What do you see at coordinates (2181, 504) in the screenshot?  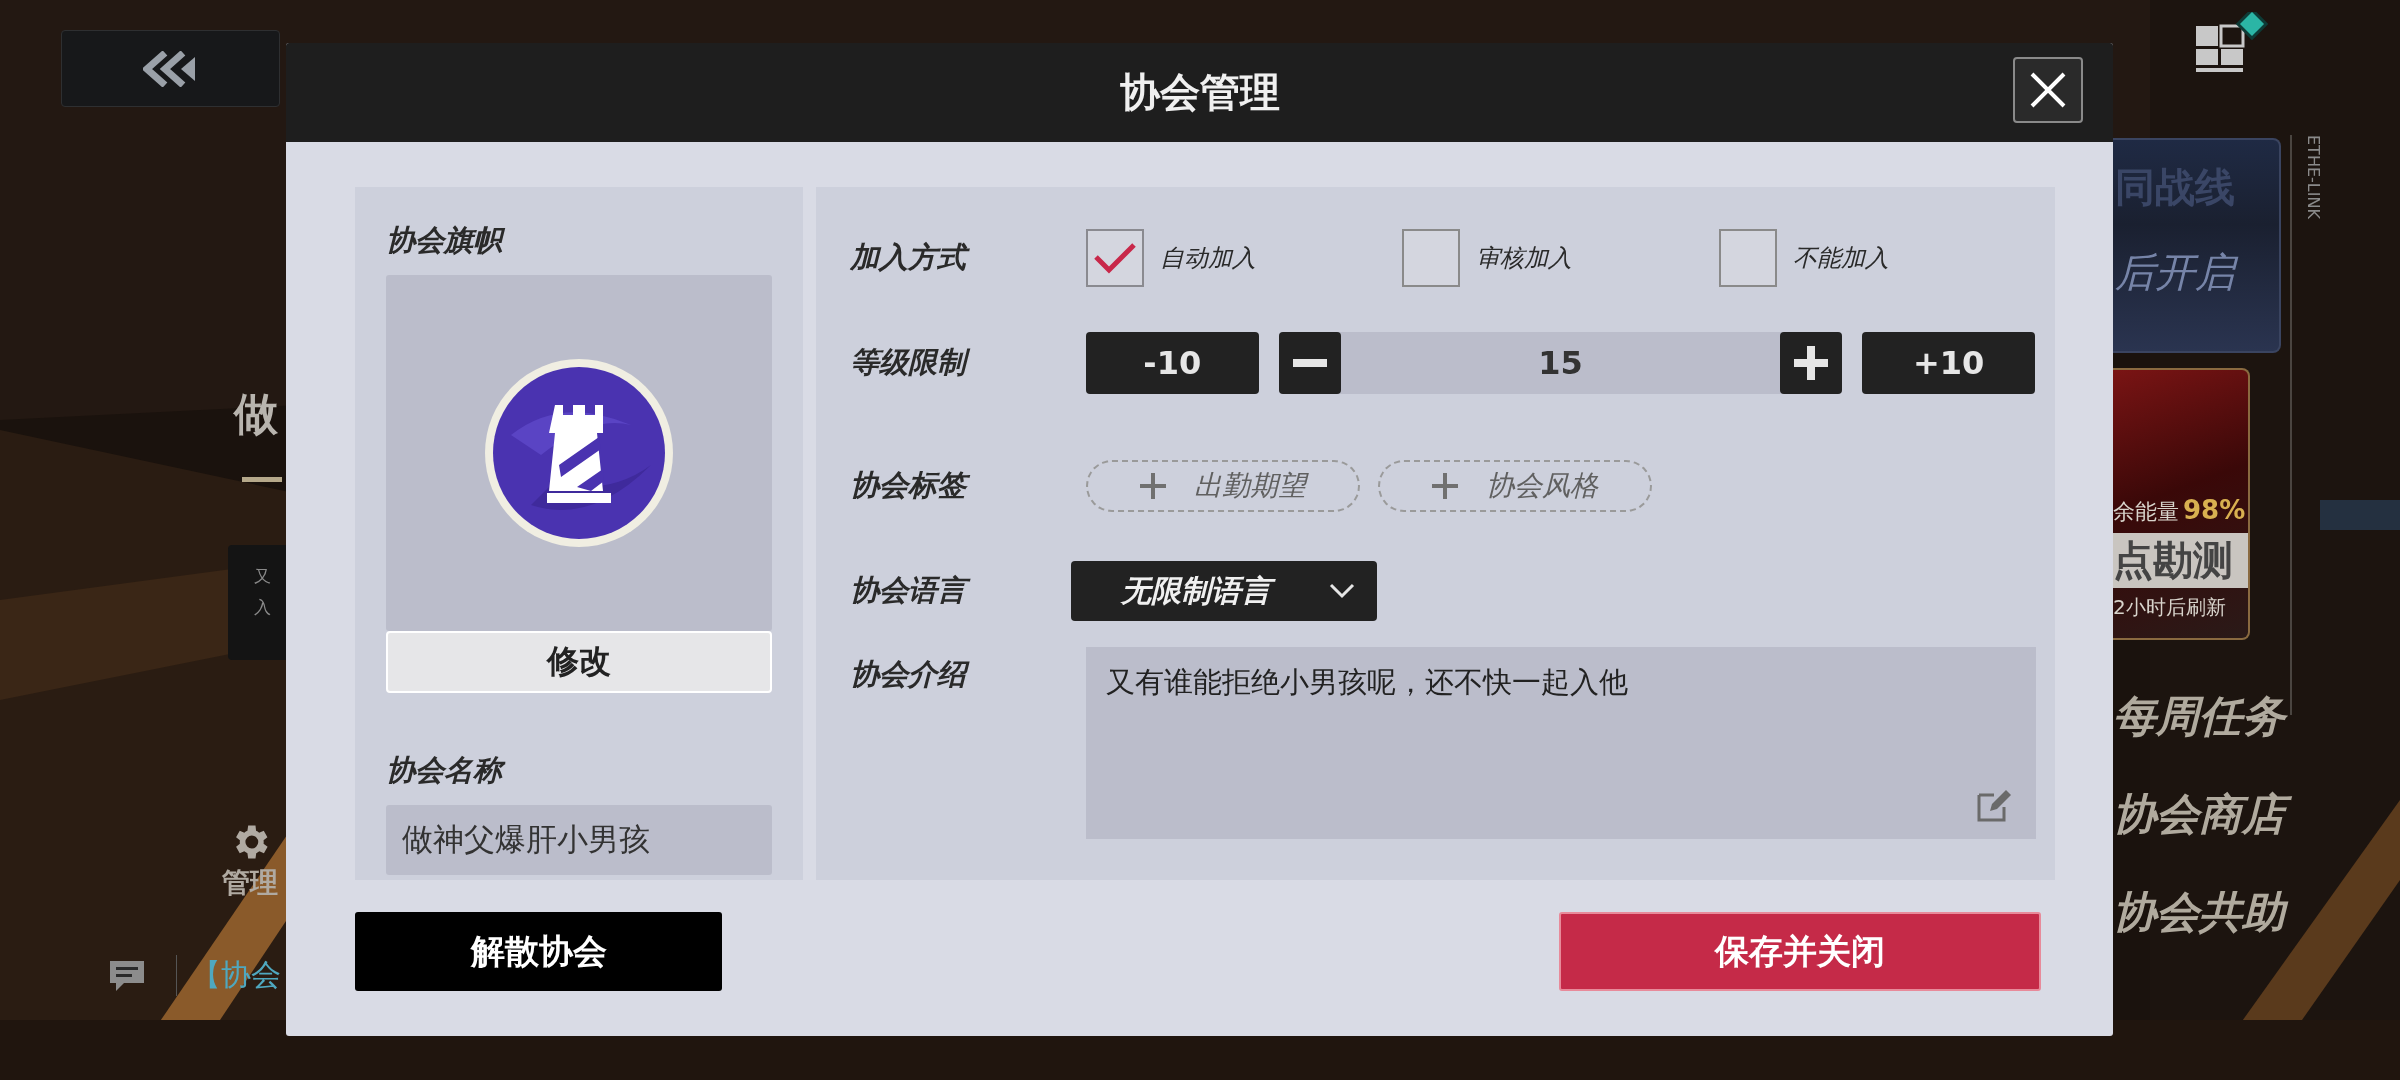 I see `survey-card: 余能量 98% 点勘测 2小时后刷新` at bounding box center [2181, 504].